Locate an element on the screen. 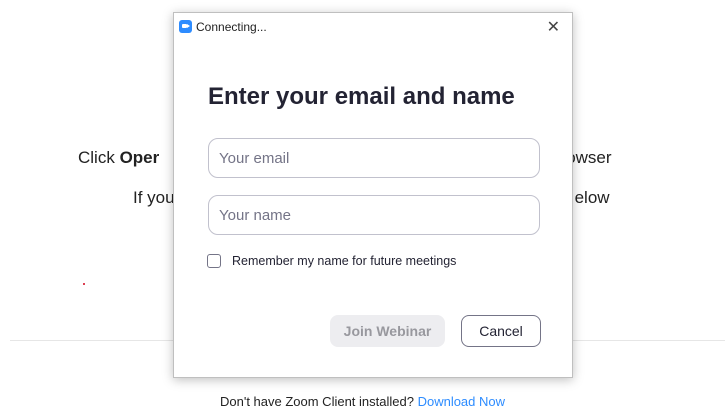 This screenshot has width=725, height=409. remember-name-option: Remember my name for future meetings is located at coordinates (331, 261).